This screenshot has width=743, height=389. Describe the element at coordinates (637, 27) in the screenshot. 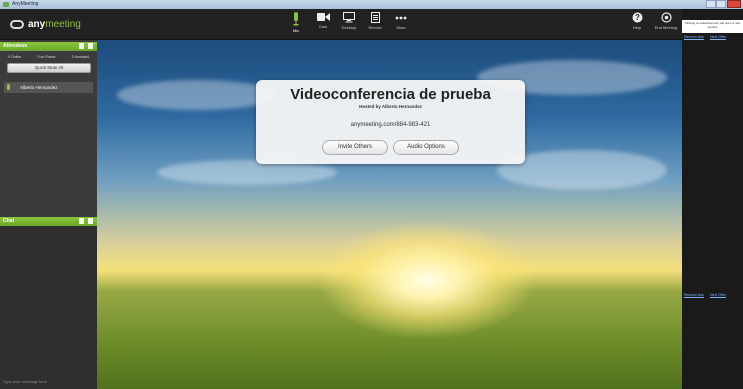

I see `help-label: Help` at that location.